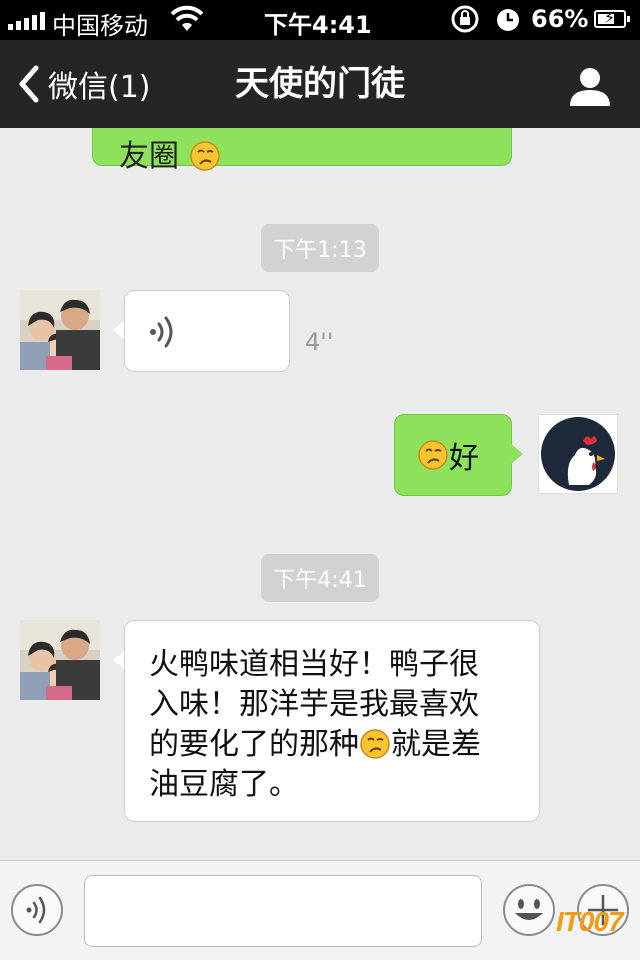 The height and width of the screenshot is (960, 640). Describe the element at coordinates (319, 342) in the screenshot. I see `voice-duration: 4''` at that location.